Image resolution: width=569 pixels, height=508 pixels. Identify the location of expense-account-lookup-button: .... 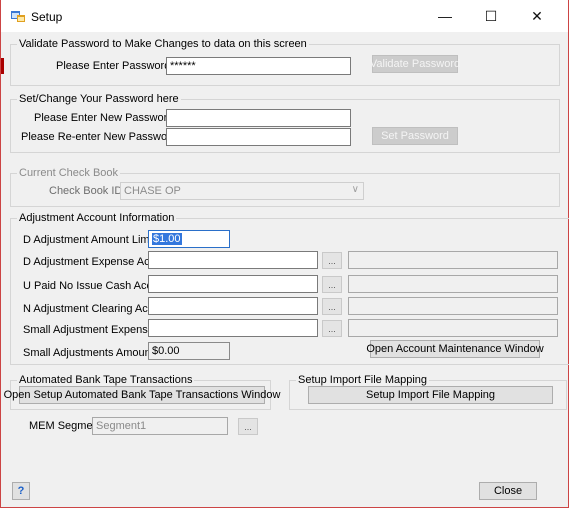
(332, 260).